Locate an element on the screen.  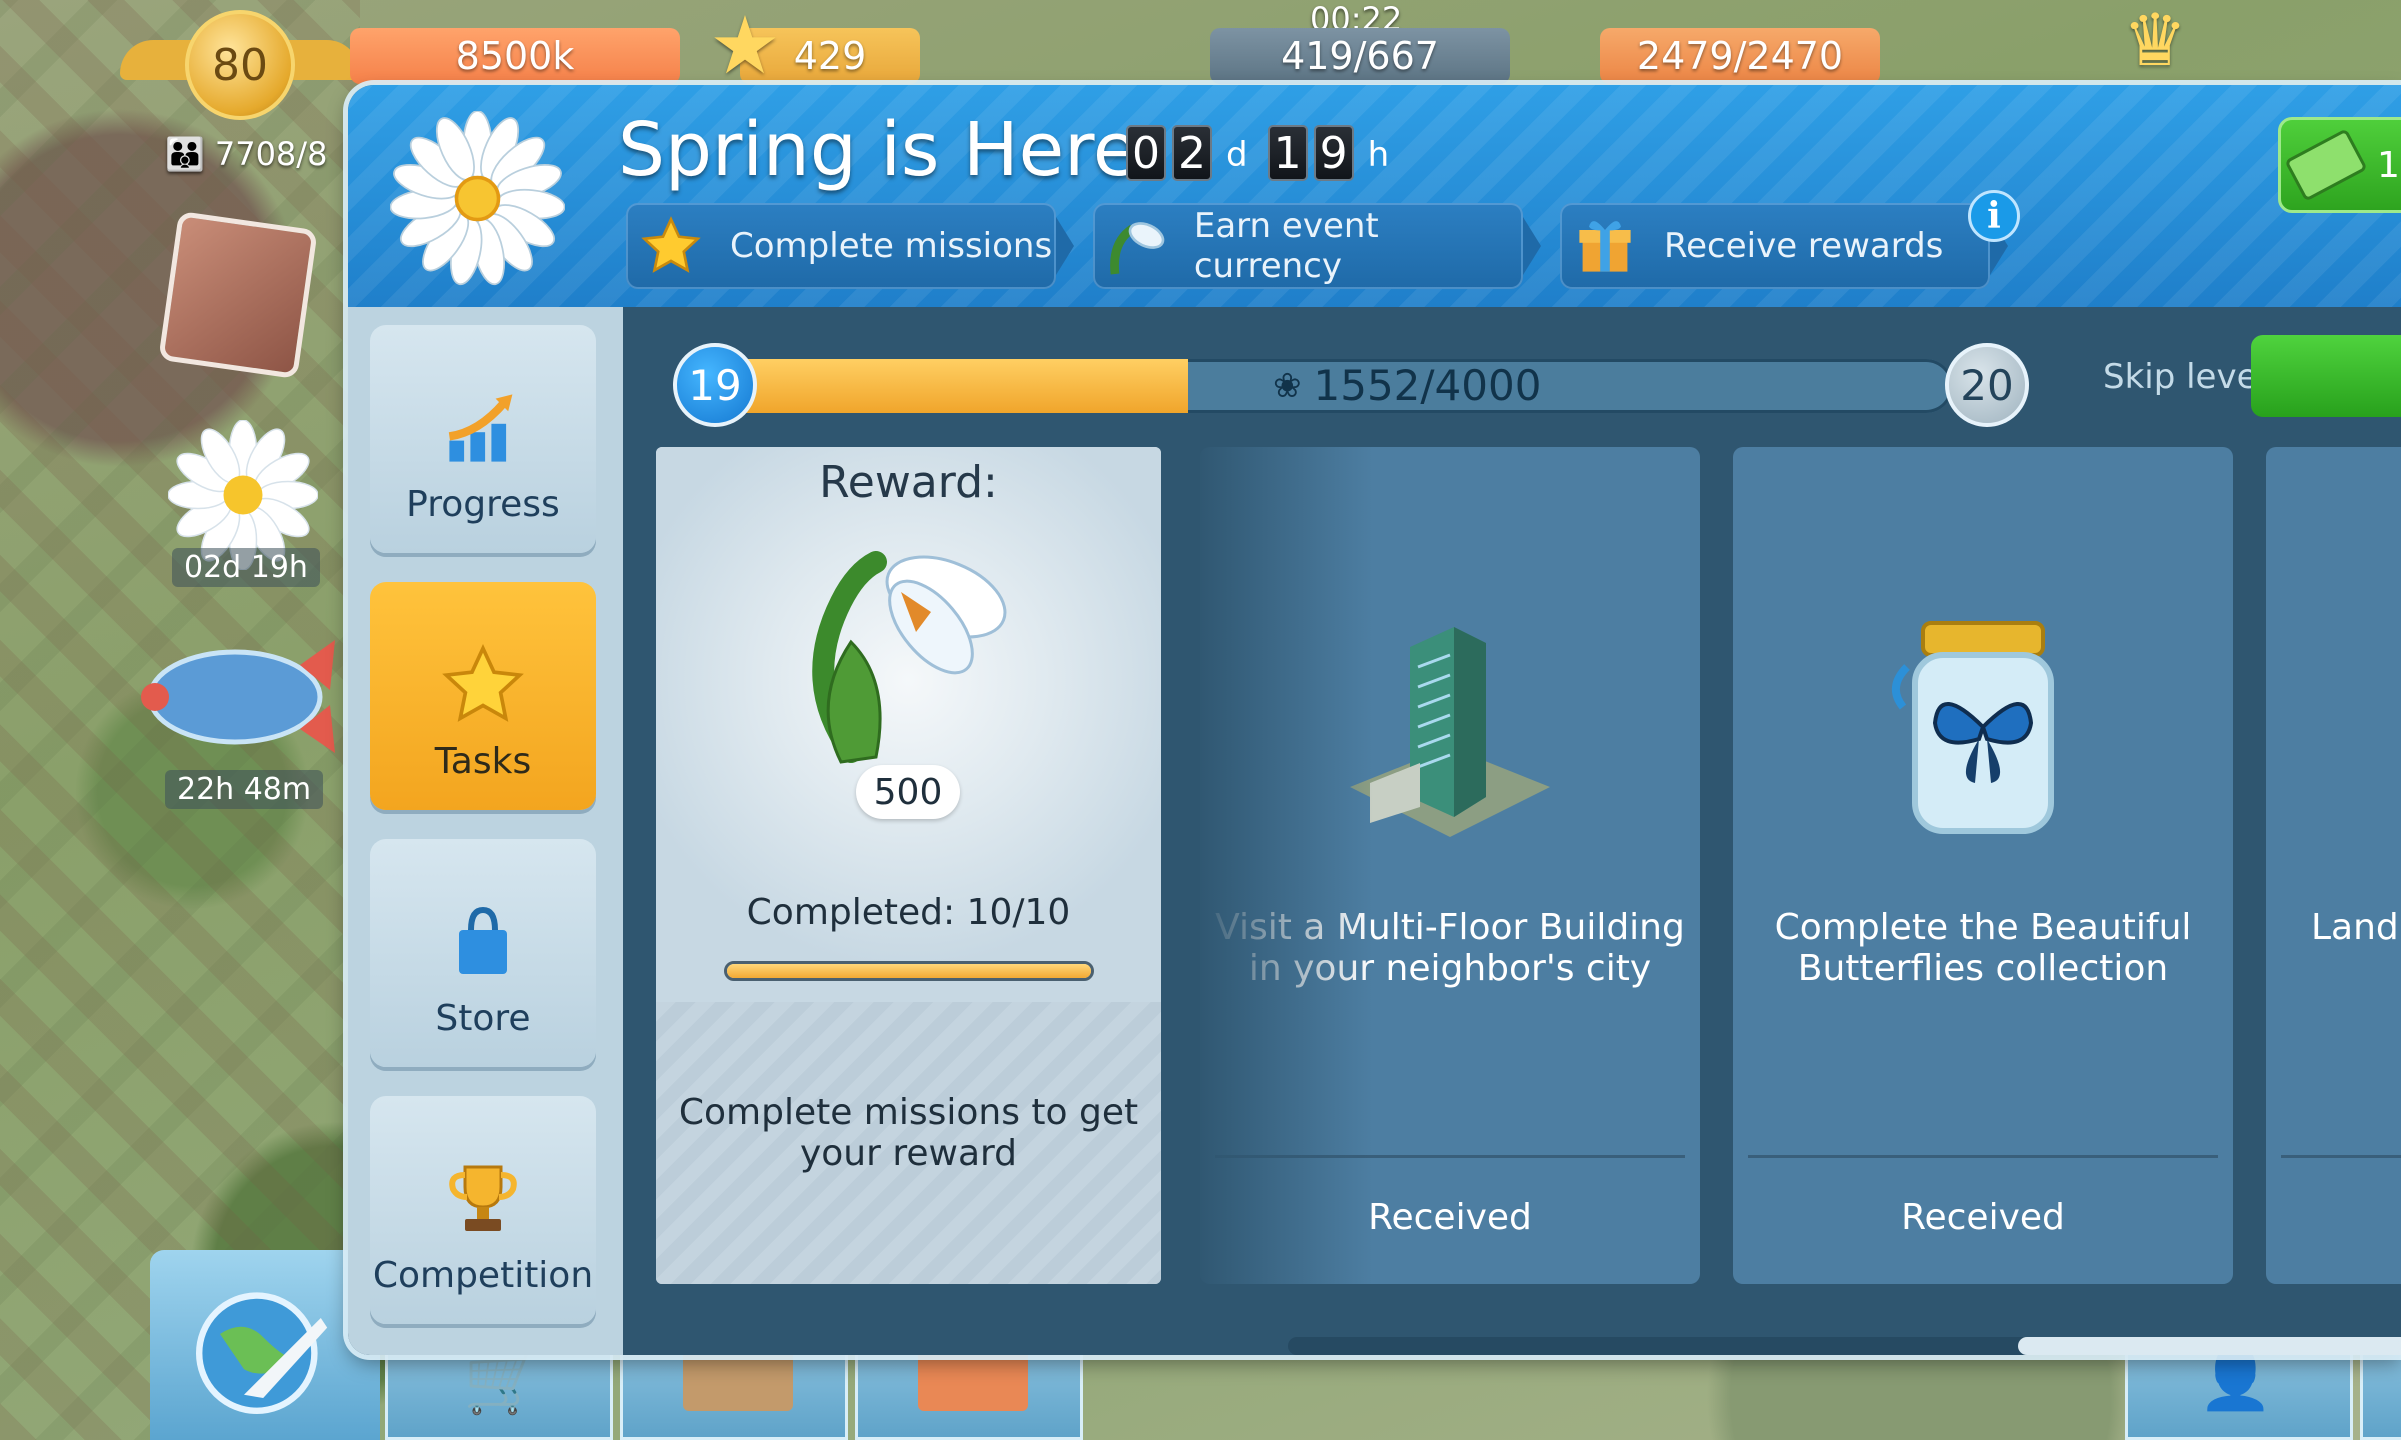
shopping-bag-icon is located at coordinates (483, 942).